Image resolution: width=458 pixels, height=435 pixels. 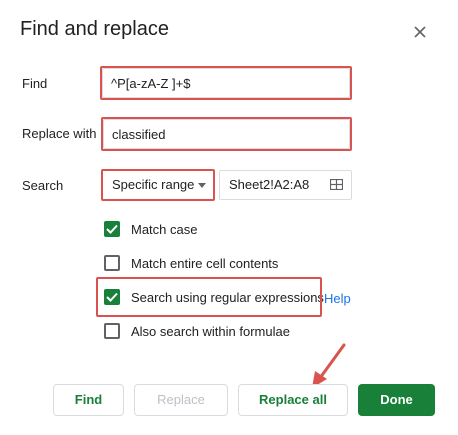 What do you see at coordinates (420, 32) in the screenshot?
I see `close-icon` at bounding box center [420, 32].